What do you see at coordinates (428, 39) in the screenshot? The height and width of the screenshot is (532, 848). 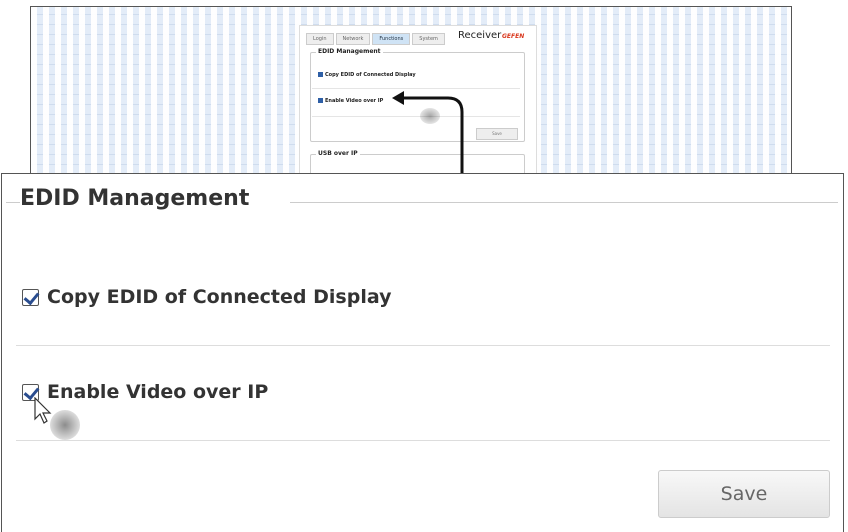 I see `tab-system: System` at bounding box center [428, 39].